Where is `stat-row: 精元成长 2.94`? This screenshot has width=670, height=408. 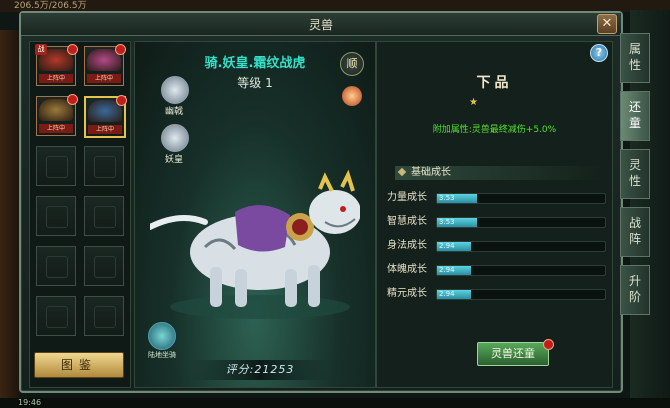 stat-row: 精元成长 2.94 is located at coordinates (498, 294).